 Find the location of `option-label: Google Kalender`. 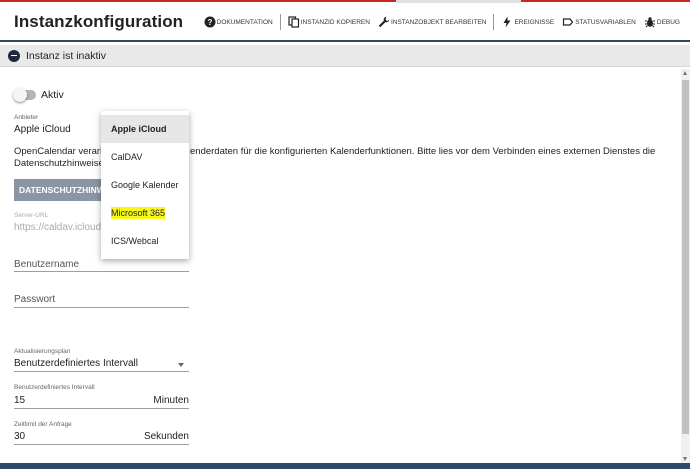

option-label: Google Kalender is located at coordinates (145, 185).